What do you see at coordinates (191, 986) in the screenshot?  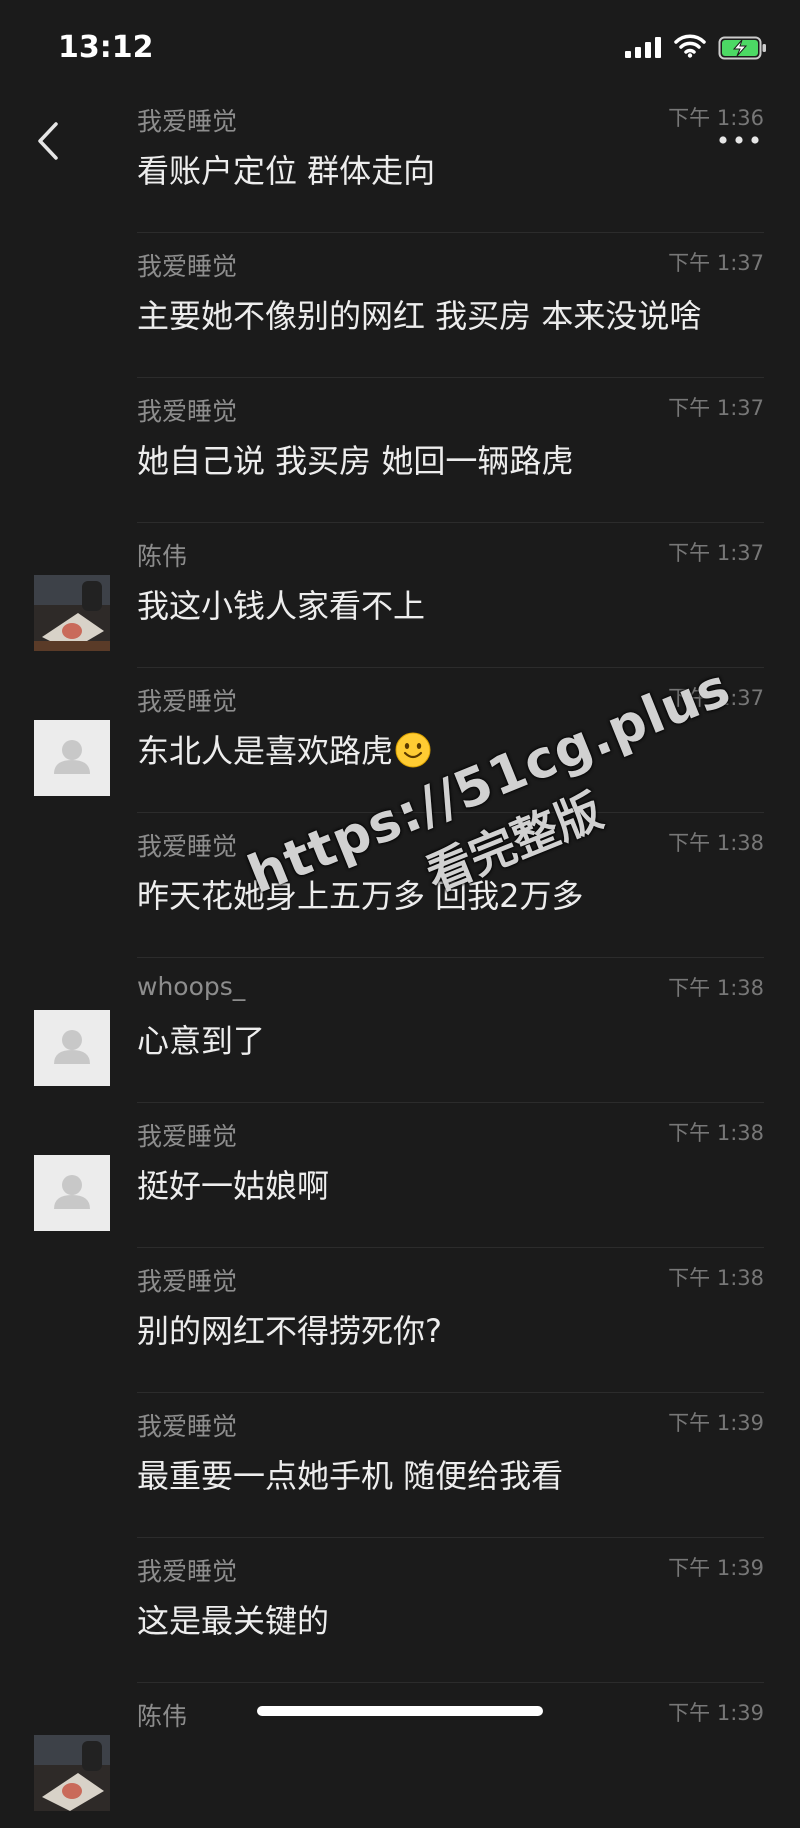 I see `message-sender: whoops_` at bounding box center [191, 986].